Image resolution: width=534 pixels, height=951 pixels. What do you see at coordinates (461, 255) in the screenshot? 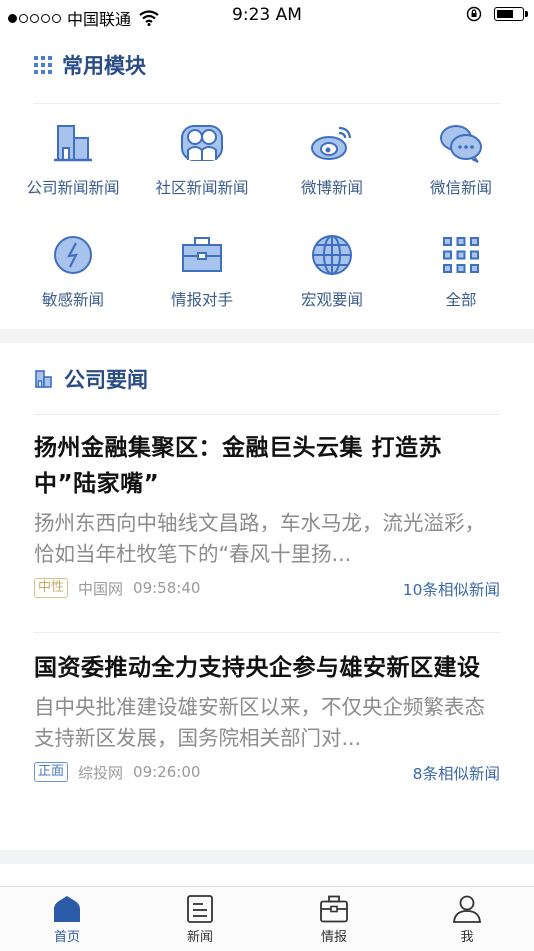
I see `grid-icon` at bounding box center [461, 255].